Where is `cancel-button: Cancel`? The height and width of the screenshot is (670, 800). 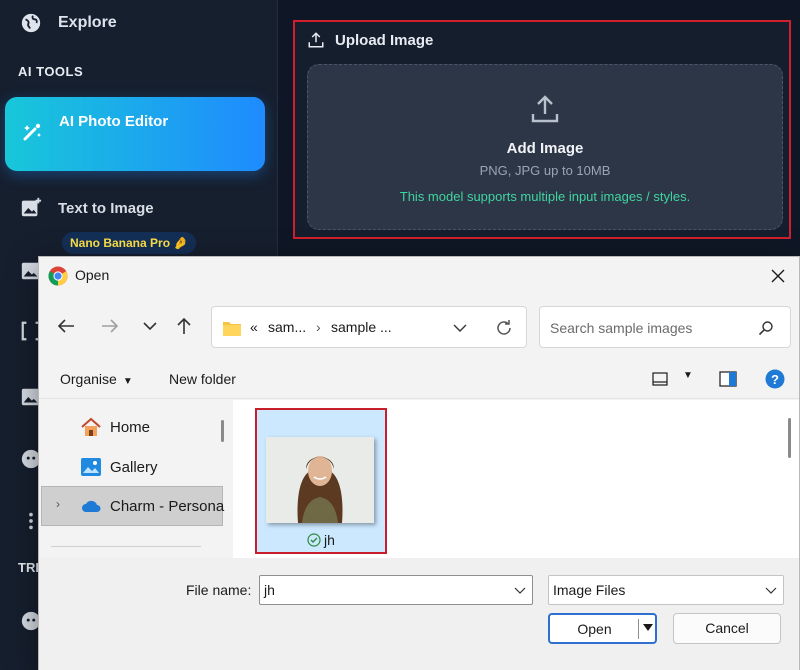
cancel-button: Cancel is located at coordinates (727, 628).